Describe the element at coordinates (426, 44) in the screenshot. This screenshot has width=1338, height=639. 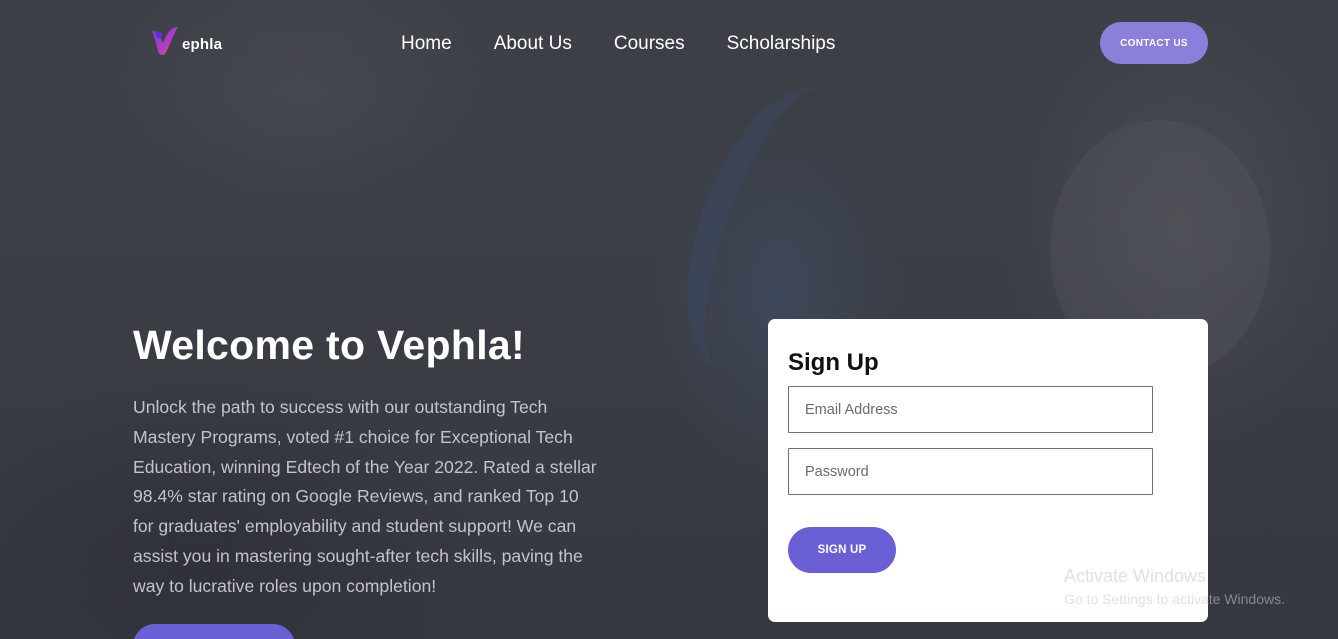
I see `nav-link-home: Home` at that location.